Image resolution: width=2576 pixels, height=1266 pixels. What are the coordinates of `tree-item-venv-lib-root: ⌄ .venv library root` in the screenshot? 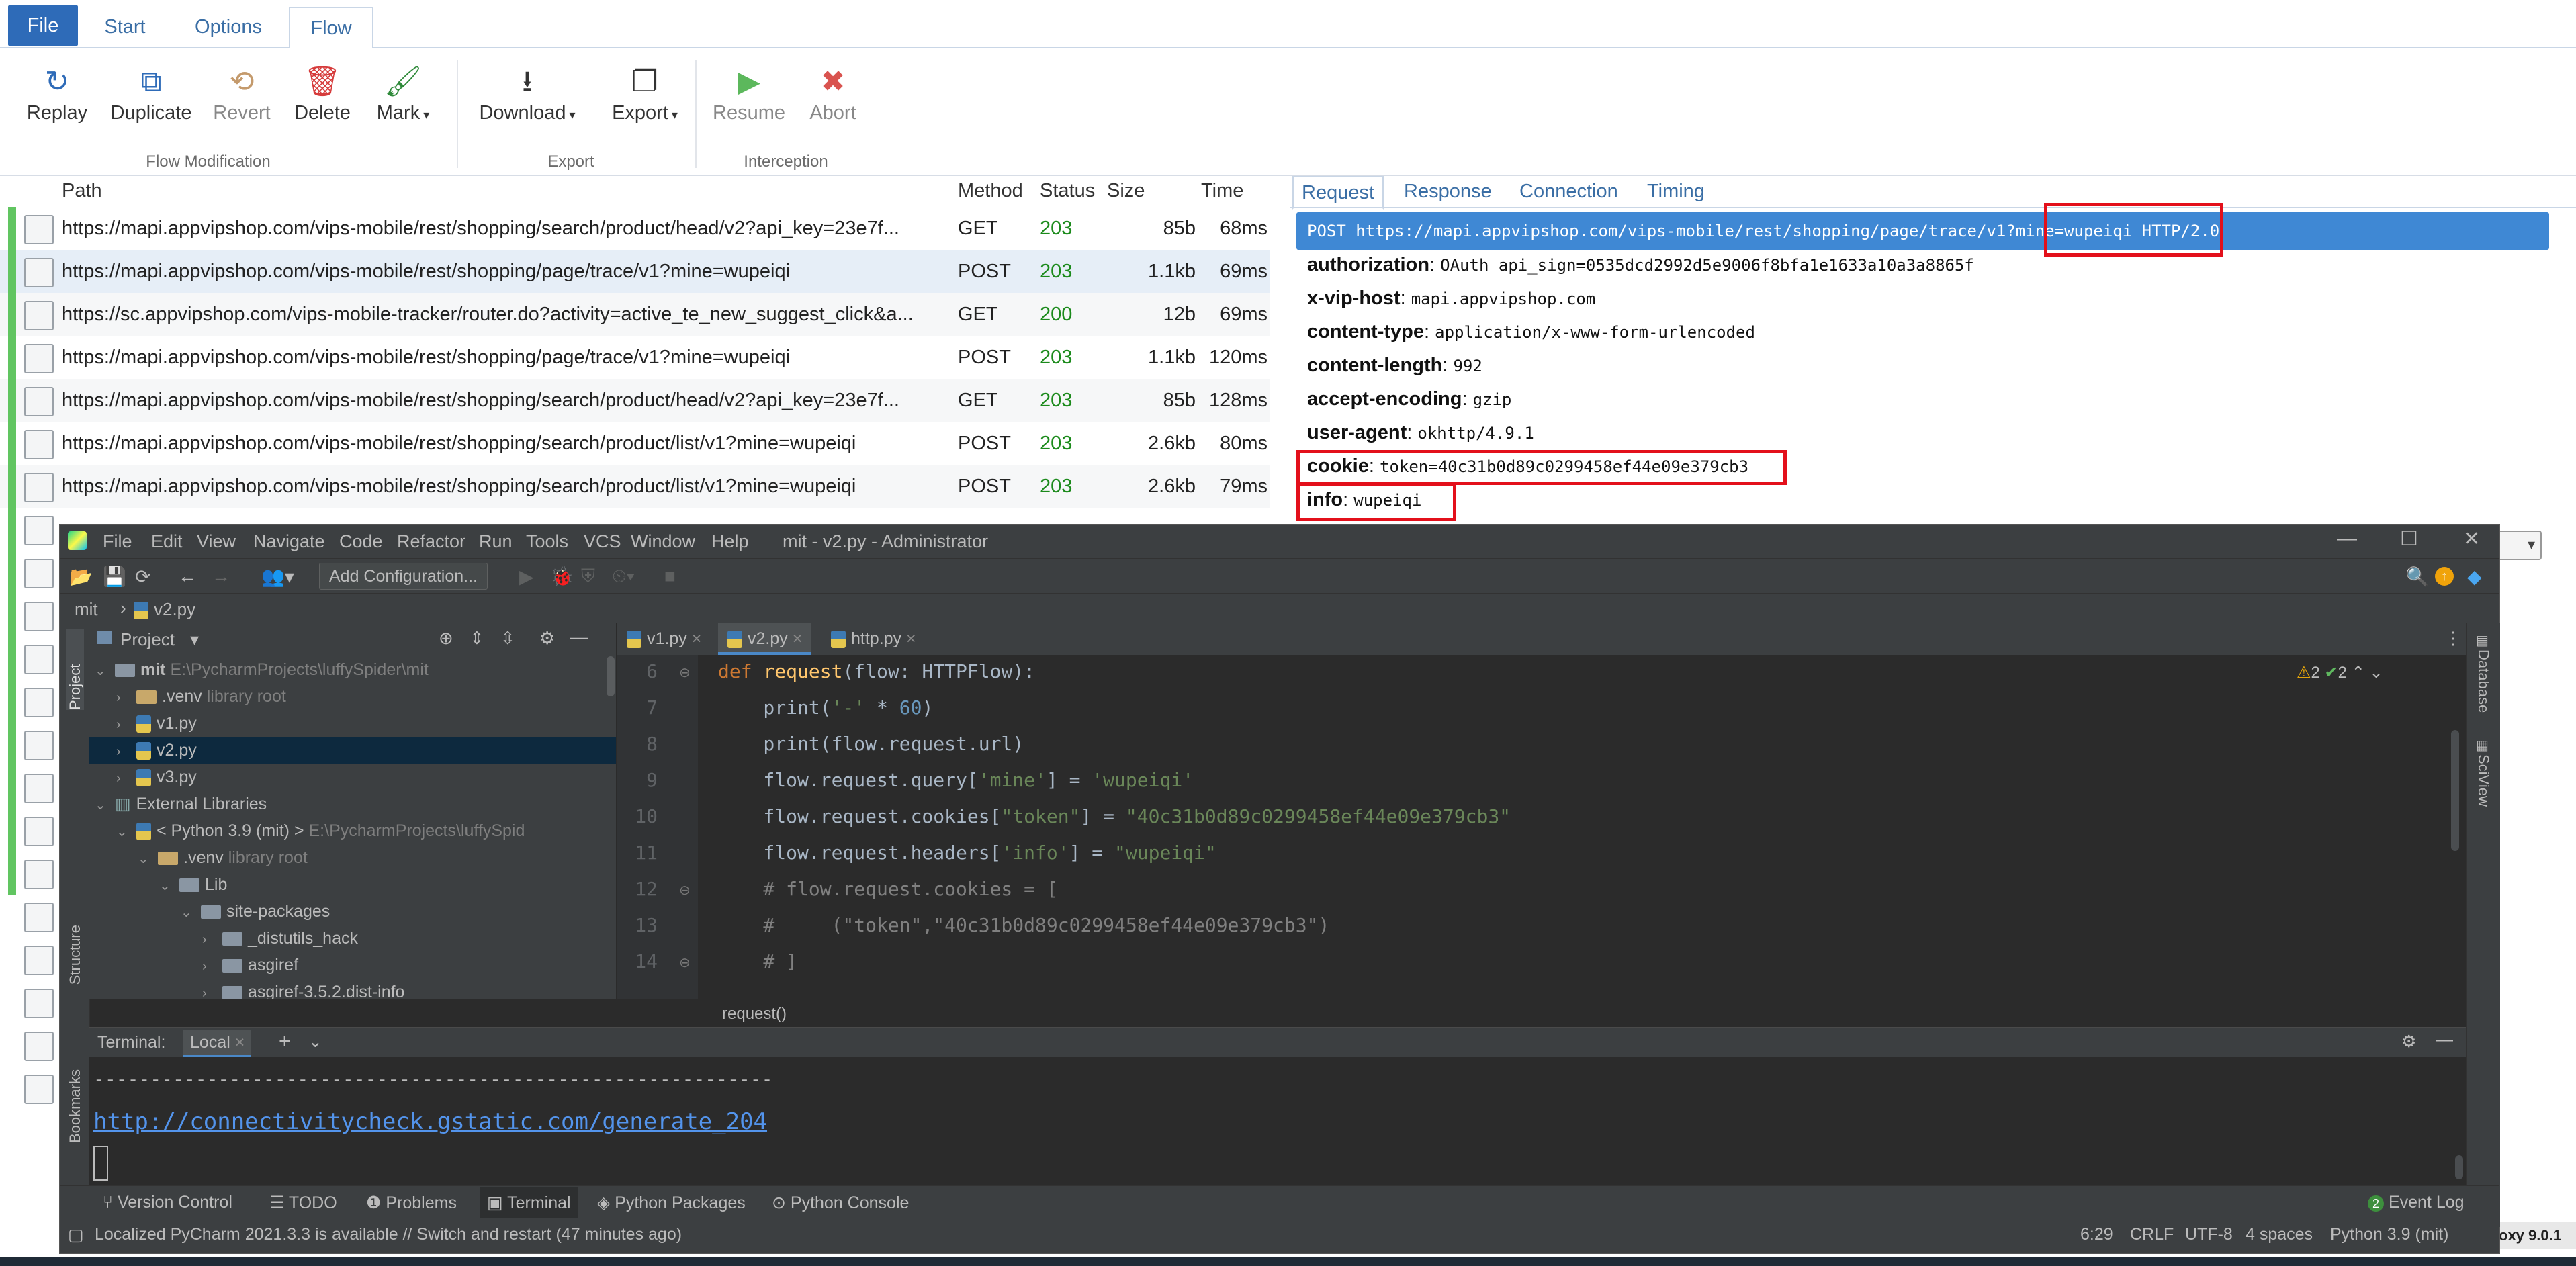 It's located at (223, 857).